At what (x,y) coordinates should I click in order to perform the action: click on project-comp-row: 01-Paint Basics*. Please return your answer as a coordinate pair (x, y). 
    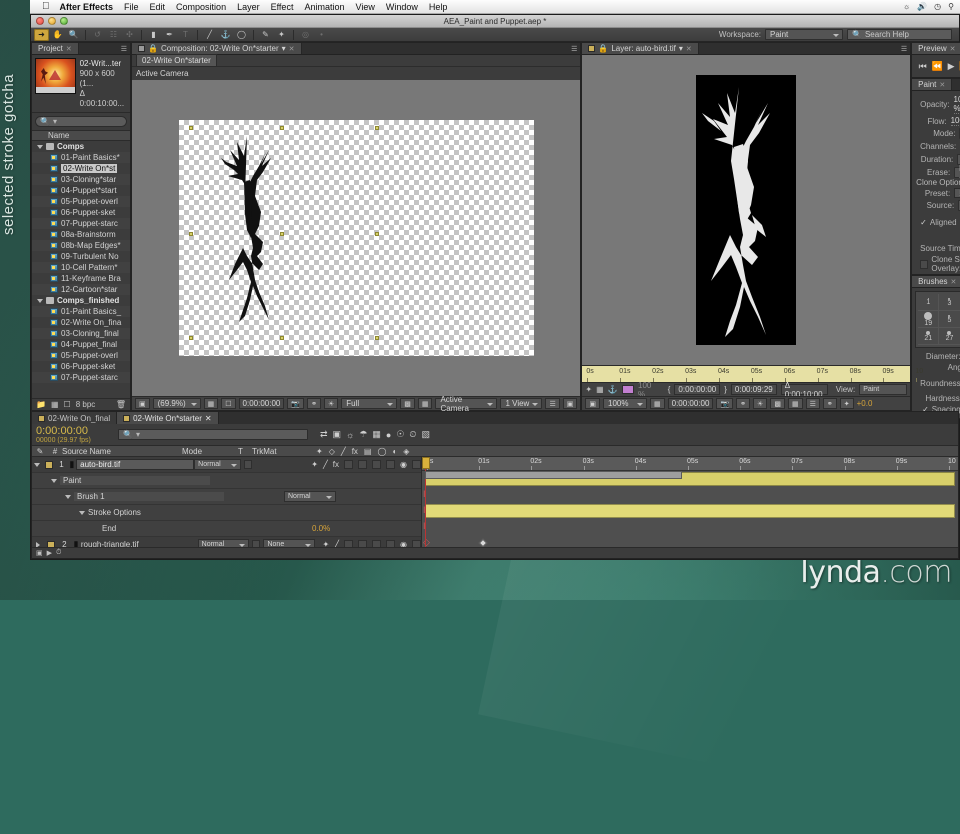
    Looking at the image, I should click on (81, 157).